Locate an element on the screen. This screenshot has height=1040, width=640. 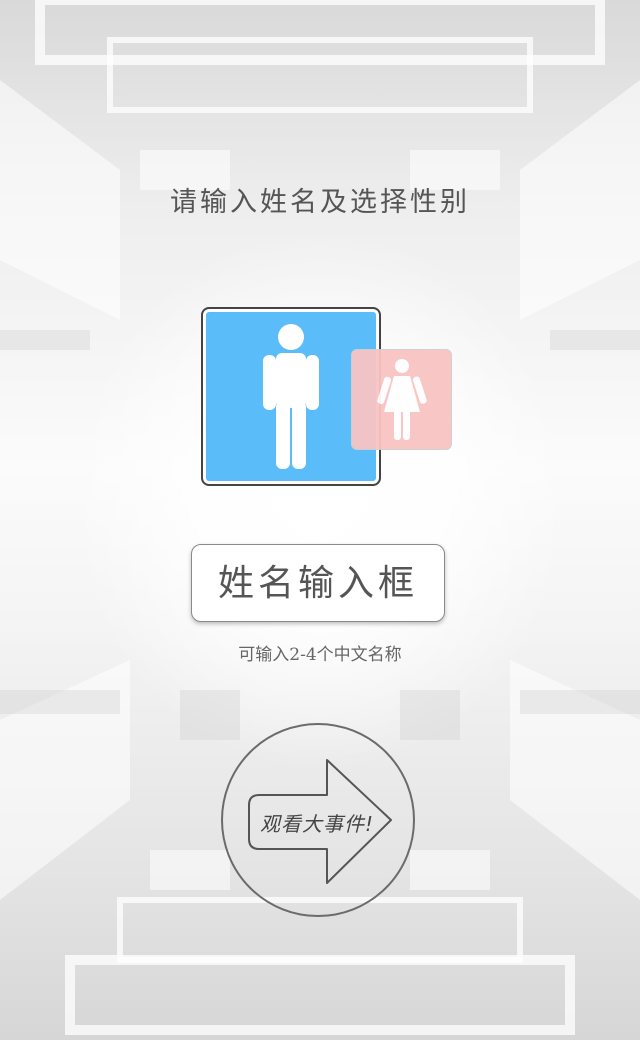
female-figure-icon is located at coordinates (402, 399).